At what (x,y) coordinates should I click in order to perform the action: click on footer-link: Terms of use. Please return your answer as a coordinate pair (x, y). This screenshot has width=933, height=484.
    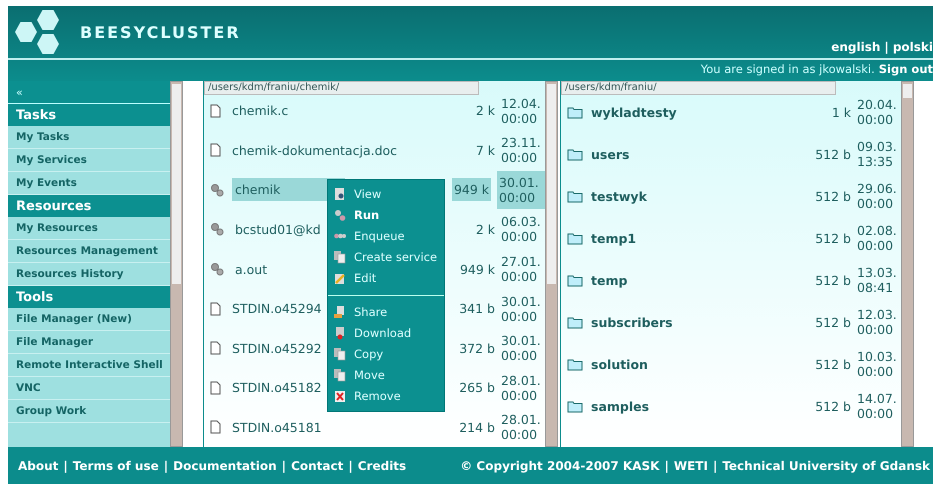
    Looking at the image, I should click on (115, 465).